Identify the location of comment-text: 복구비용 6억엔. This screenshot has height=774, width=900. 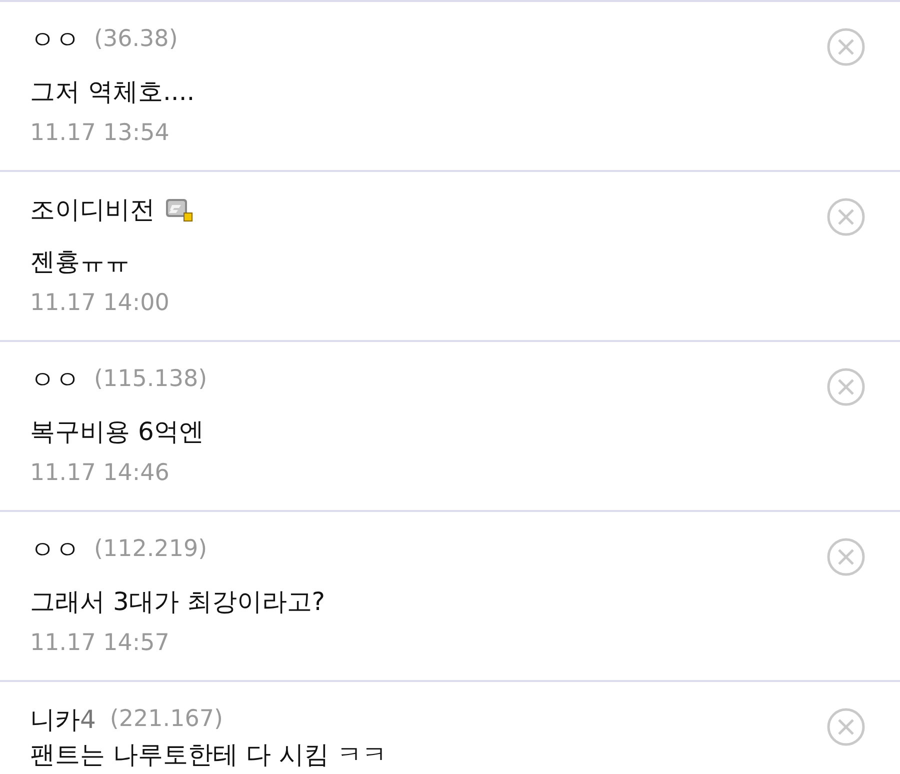
(117, 432).